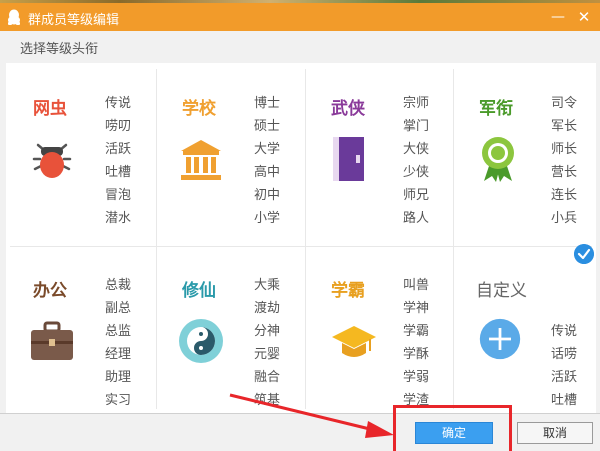 This screenshot has width=600, height=451. What do you see at coordinates (118, 195) in the screenshot?
I see `title-option: 冒泡` at bounding box center [118, 195].